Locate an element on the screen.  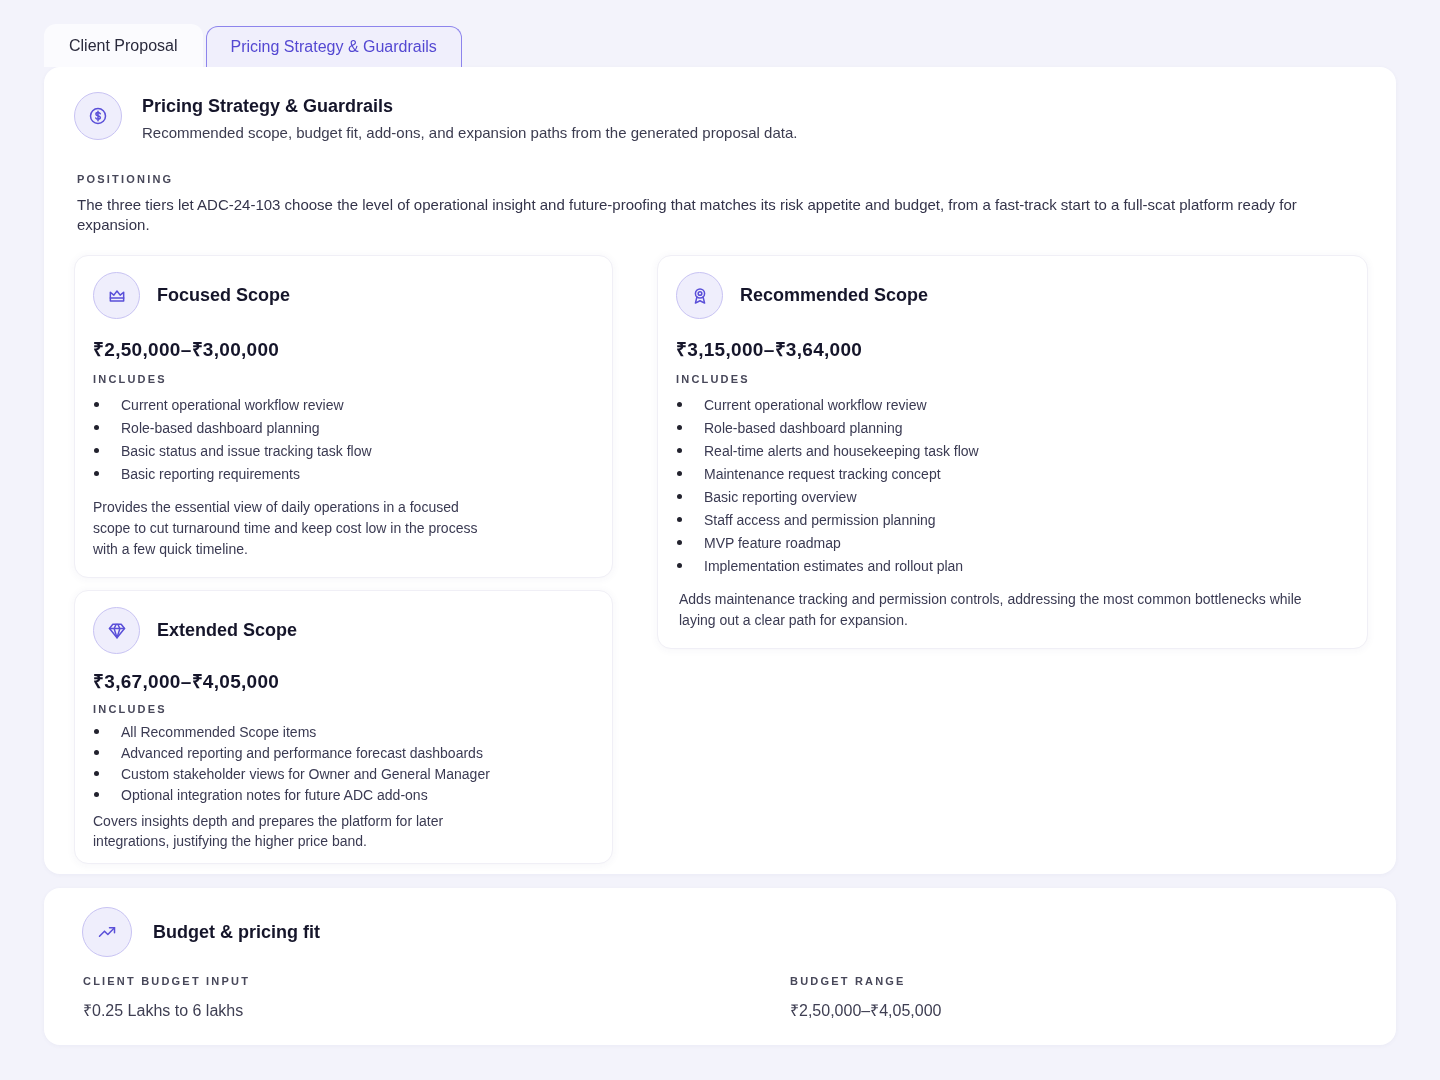
budget-field-value: ₹2,50,000–₹4,05,000 is located at coordinates (866, 1011).